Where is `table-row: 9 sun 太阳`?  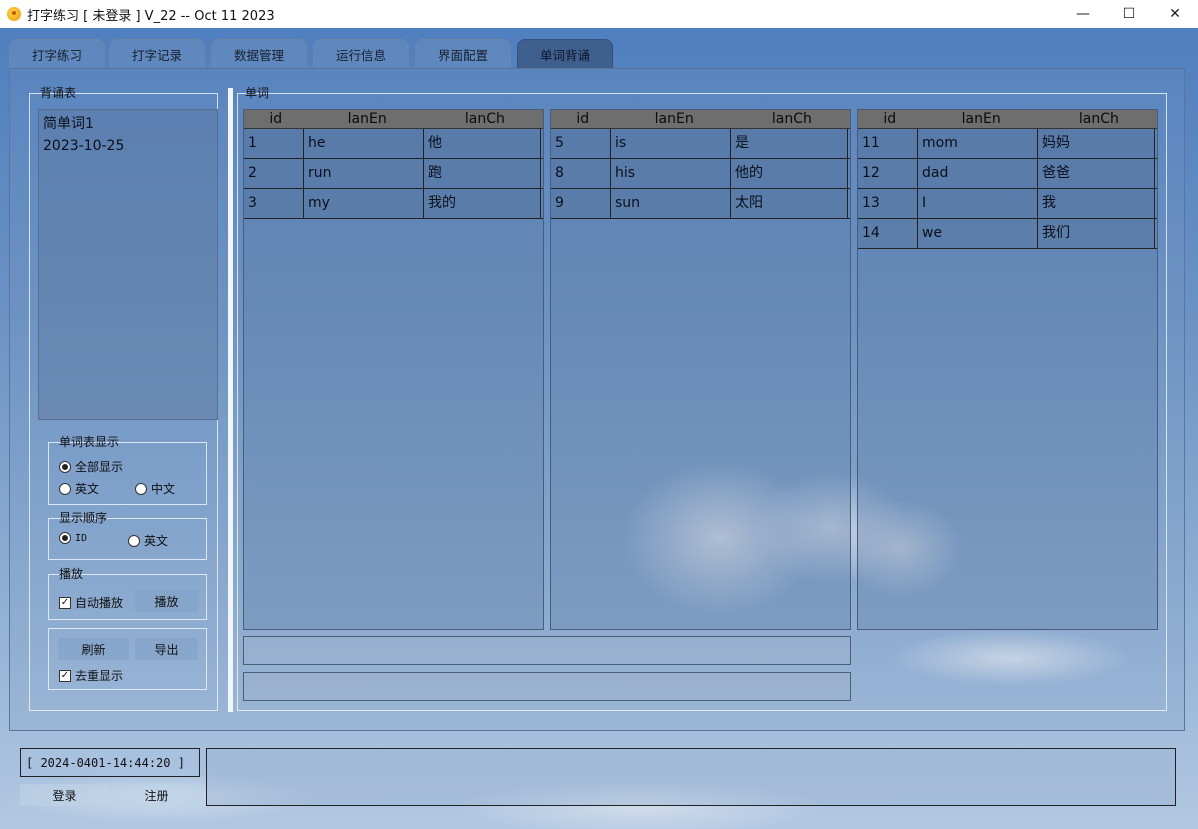
table-row: 9 sun 太阳 is located at coordinates (700, 204).